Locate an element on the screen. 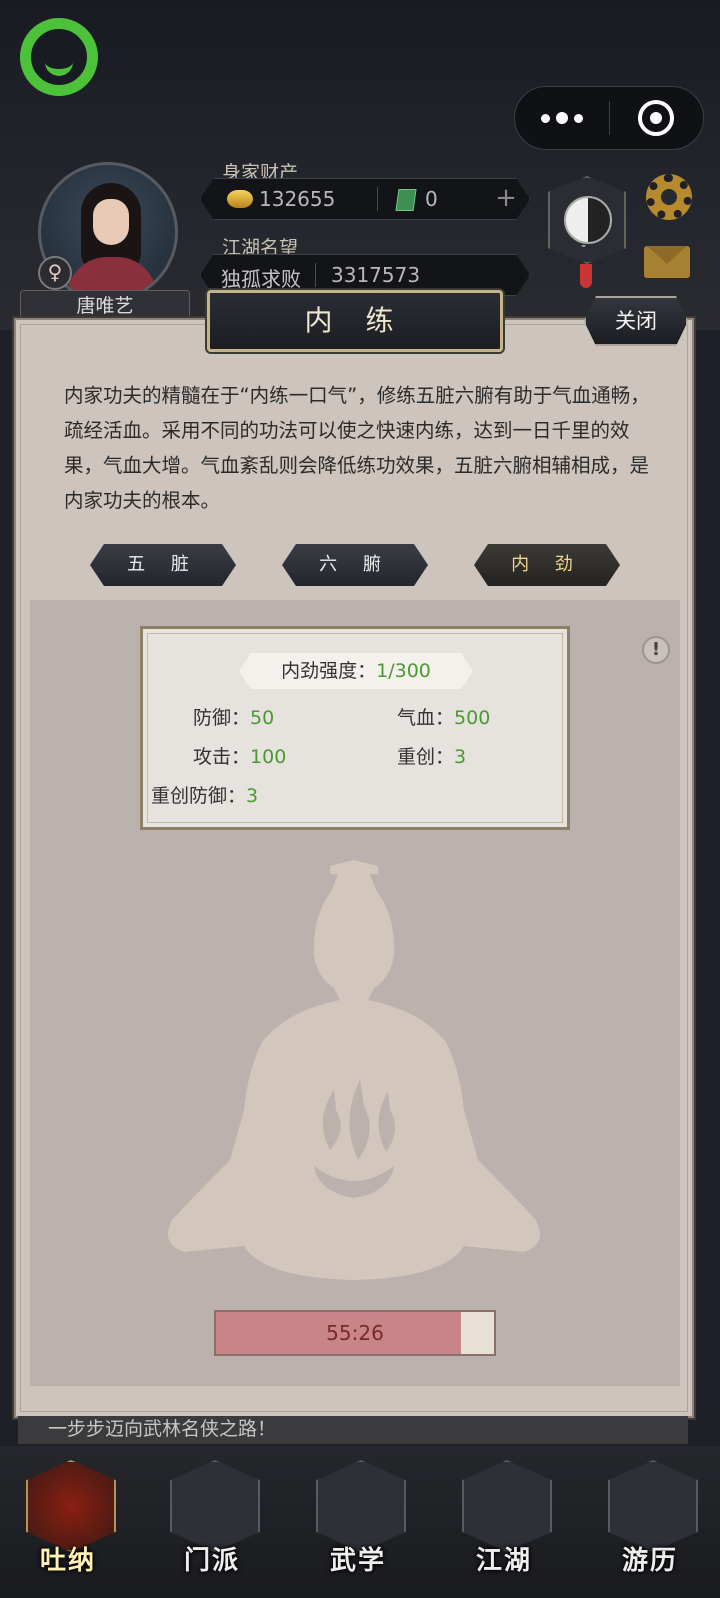 This screenshot has width=720, height=1598. nav-sect: 门派 is located at coordinates (212, 1524).